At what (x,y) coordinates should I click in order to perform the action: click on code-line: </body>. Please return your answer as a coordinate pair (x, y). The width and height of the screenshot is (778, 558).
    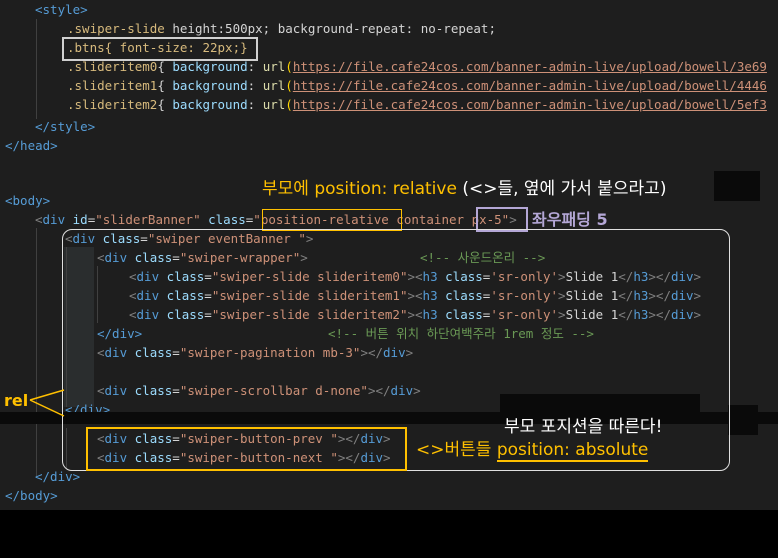
    Looking at the image, I should click on (31, 495).